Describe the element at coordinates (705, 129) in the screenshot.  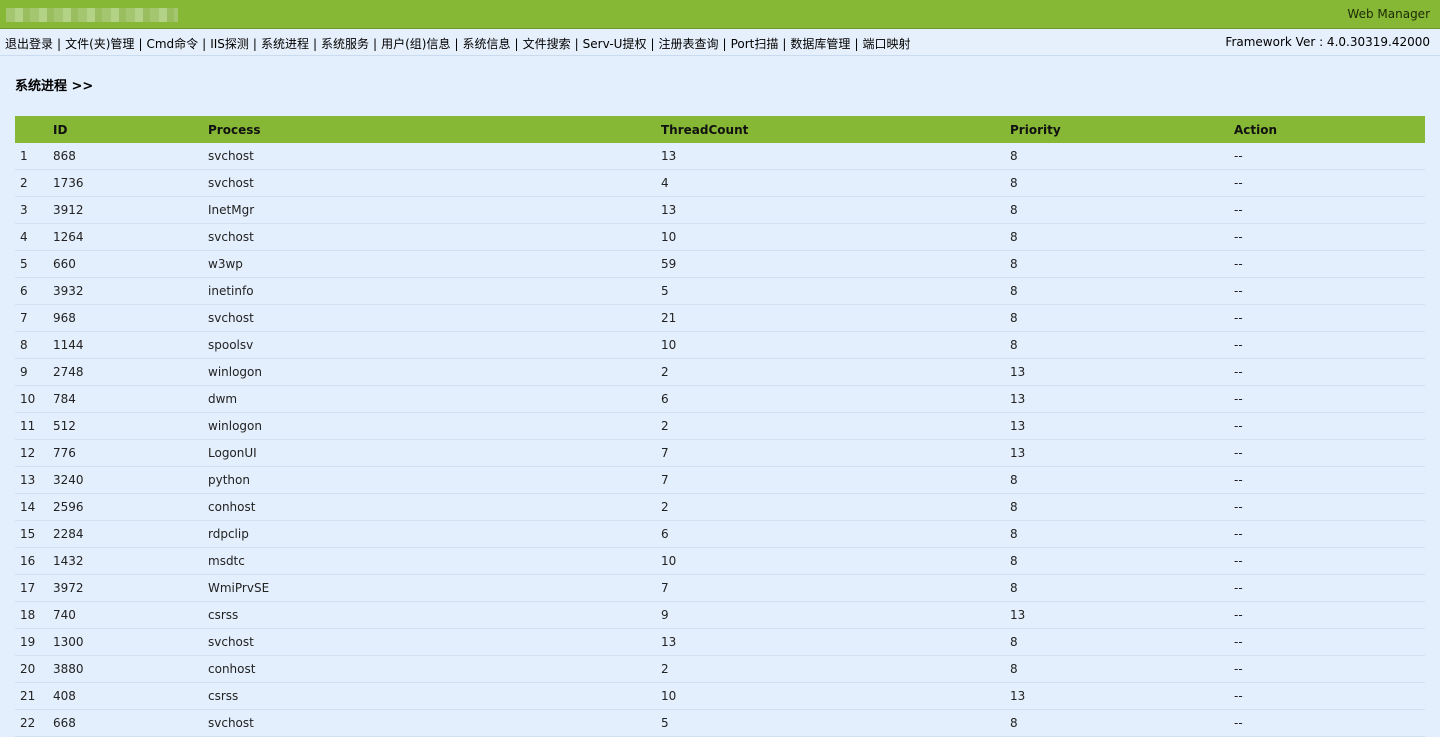
I see `header-threadcount: ThreadCount` at that location.